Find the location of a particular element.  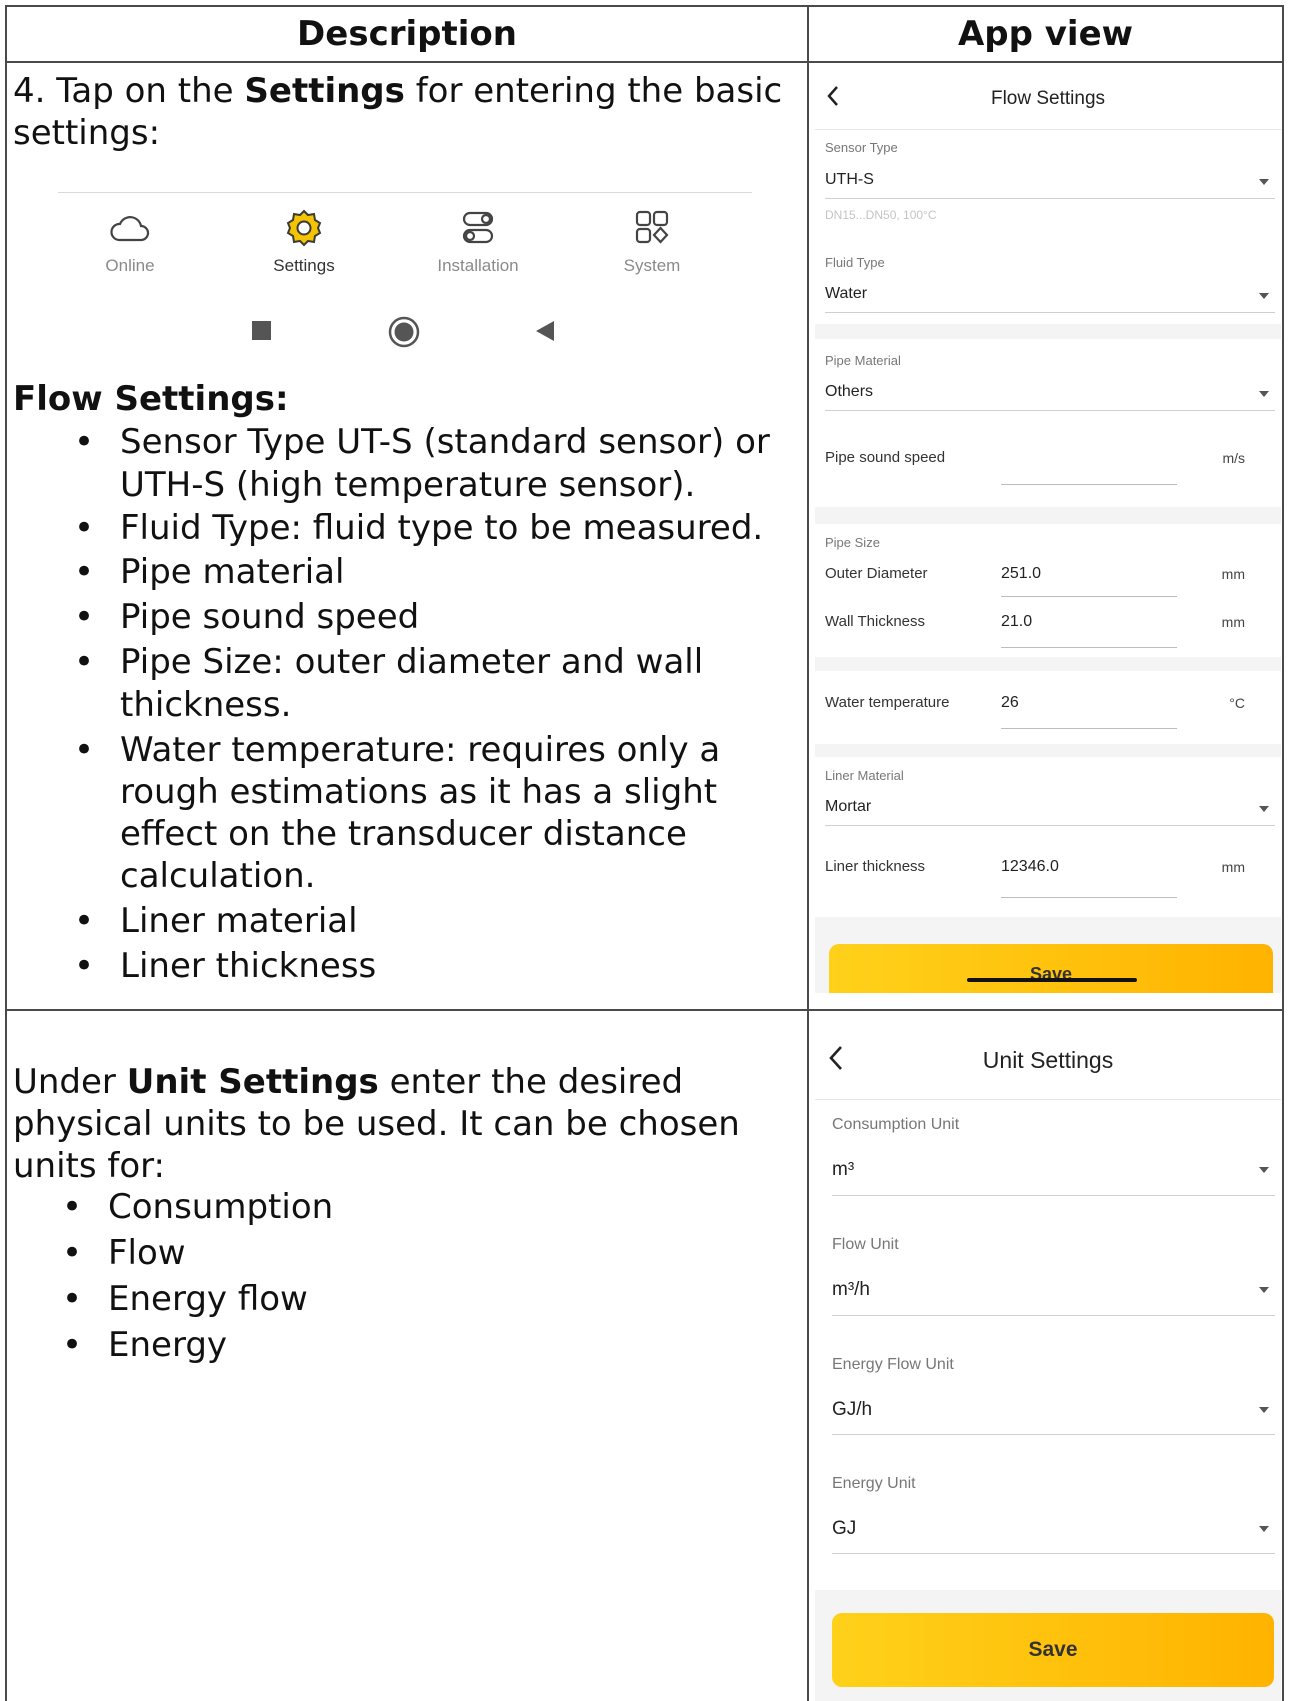

recents-button is located at coordinates (262, 333).